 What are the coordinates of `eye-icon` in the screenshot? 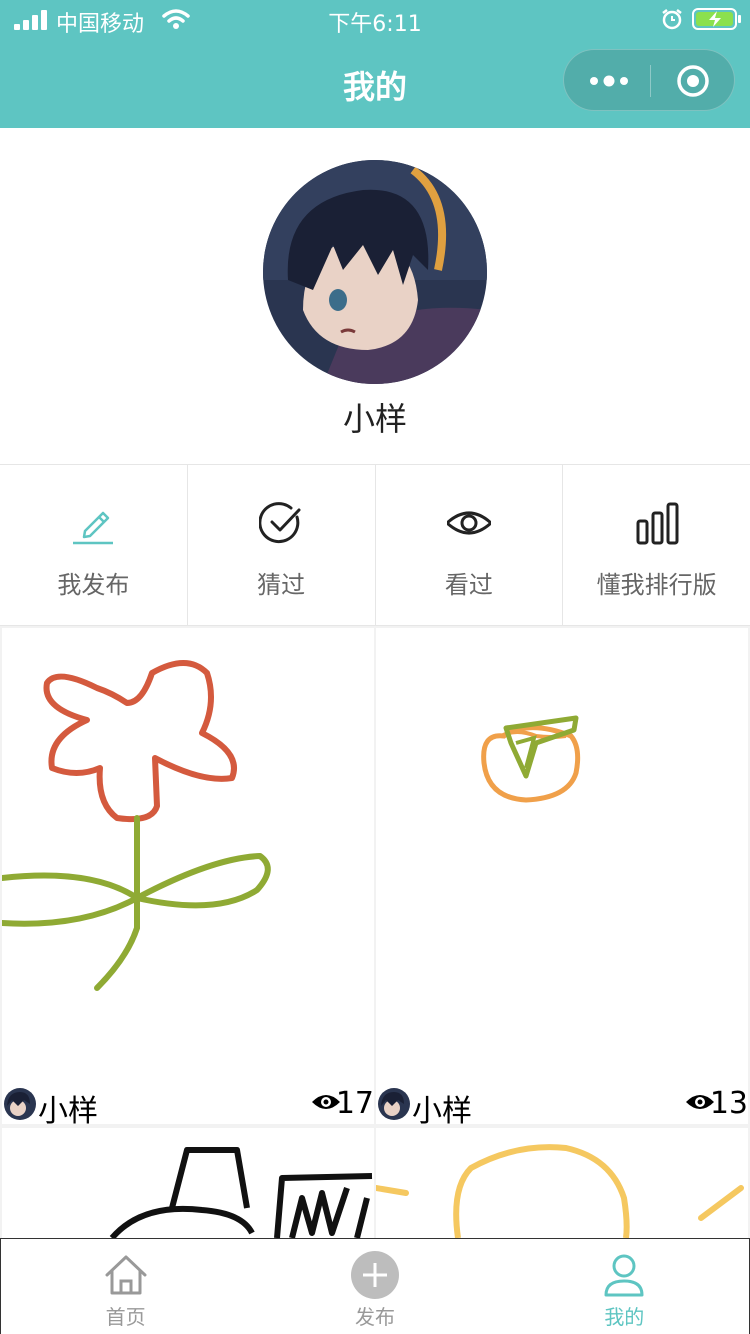 It's located at (468, 523).